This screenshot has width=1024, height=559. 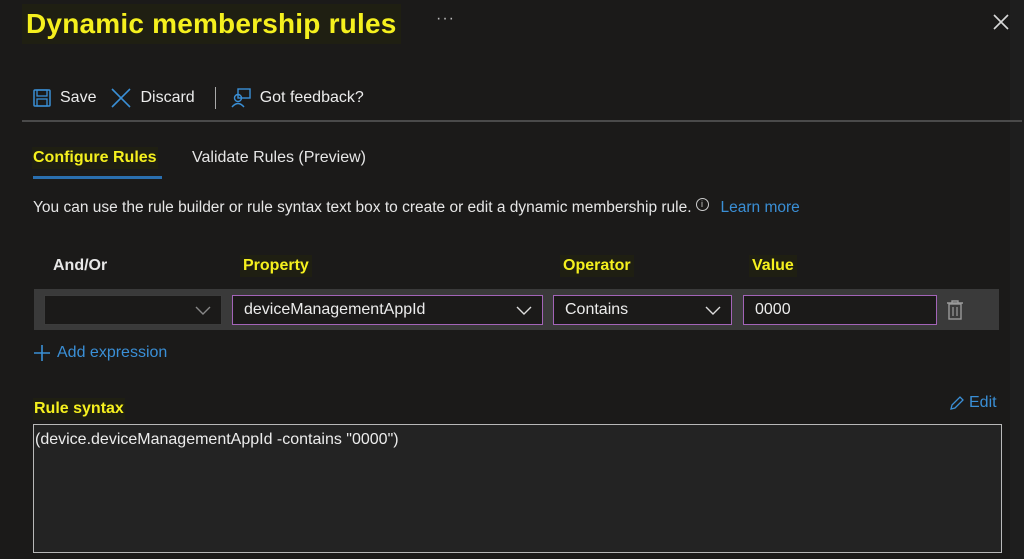 I want to click on column-header-operator: Operator, so click(x=597, y=266).